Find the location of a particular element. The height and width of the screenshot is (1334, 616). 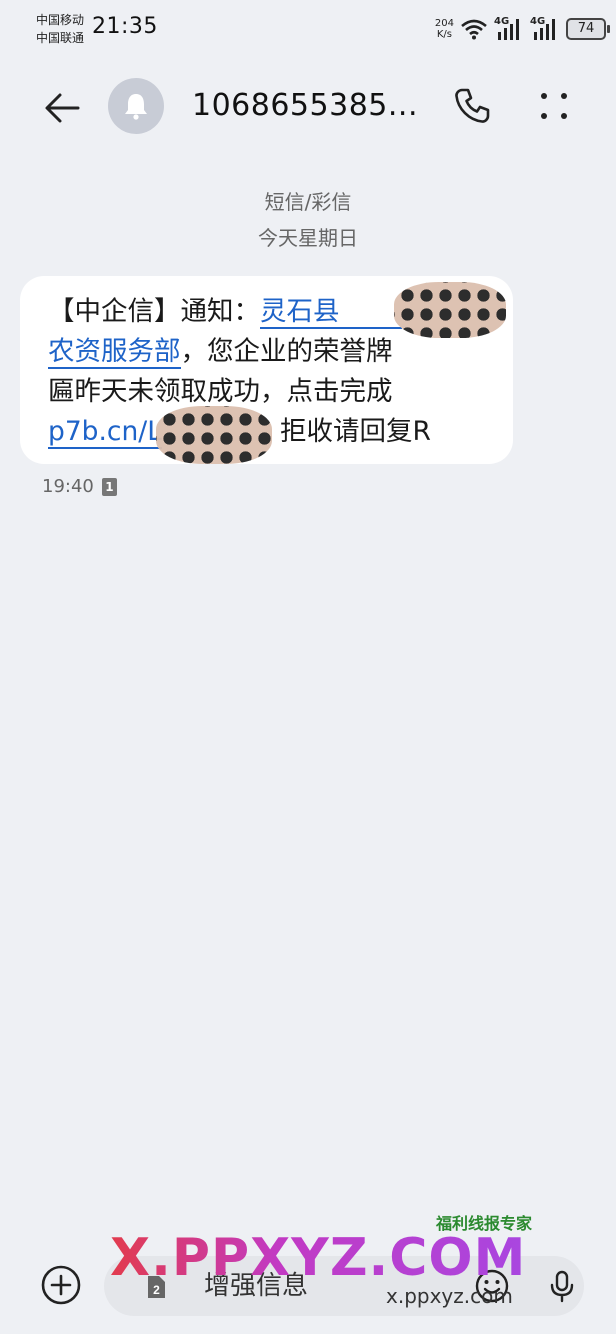

network-speed: 204 K/s is located at coordinates (444, 29).